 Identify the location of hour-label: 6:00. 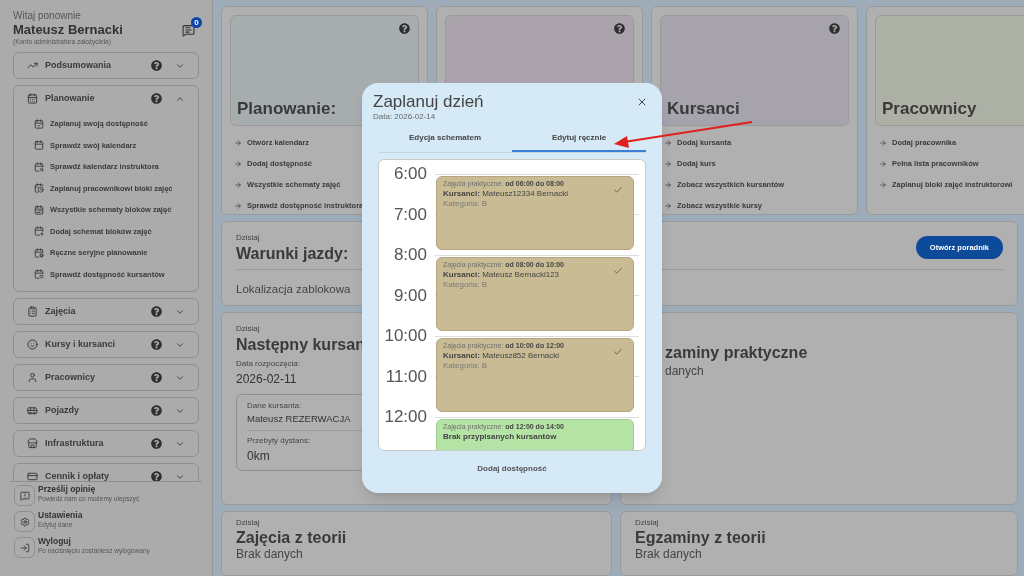
(410, 174).